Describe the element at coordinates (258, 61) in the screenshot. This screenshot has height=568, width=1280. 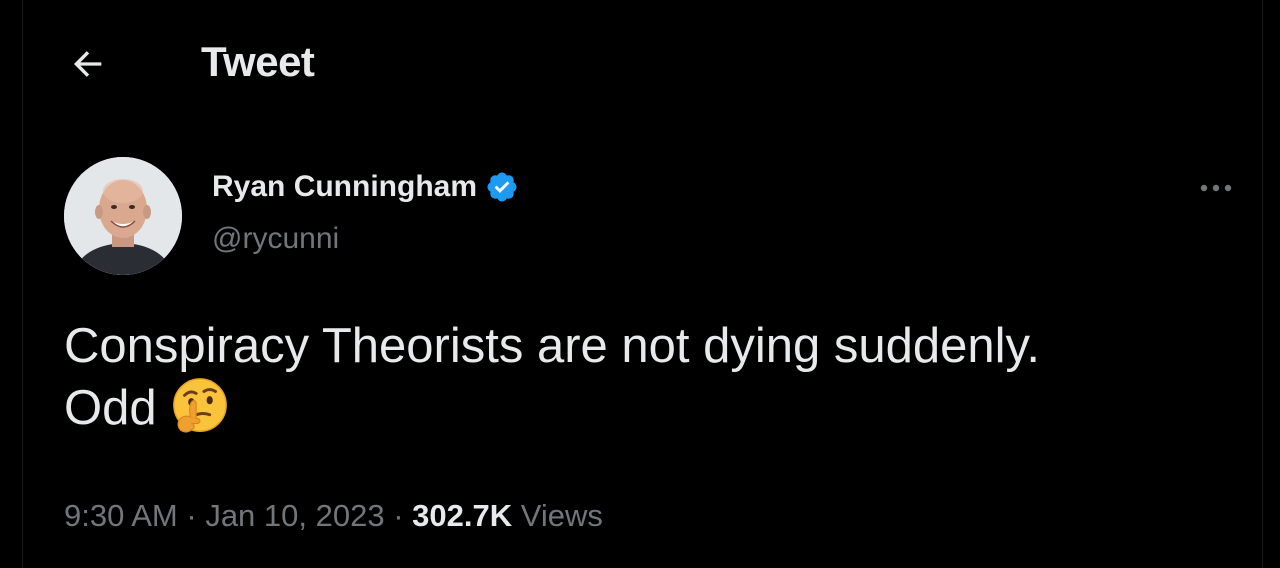
I see `page-title: Tweet` at that location.